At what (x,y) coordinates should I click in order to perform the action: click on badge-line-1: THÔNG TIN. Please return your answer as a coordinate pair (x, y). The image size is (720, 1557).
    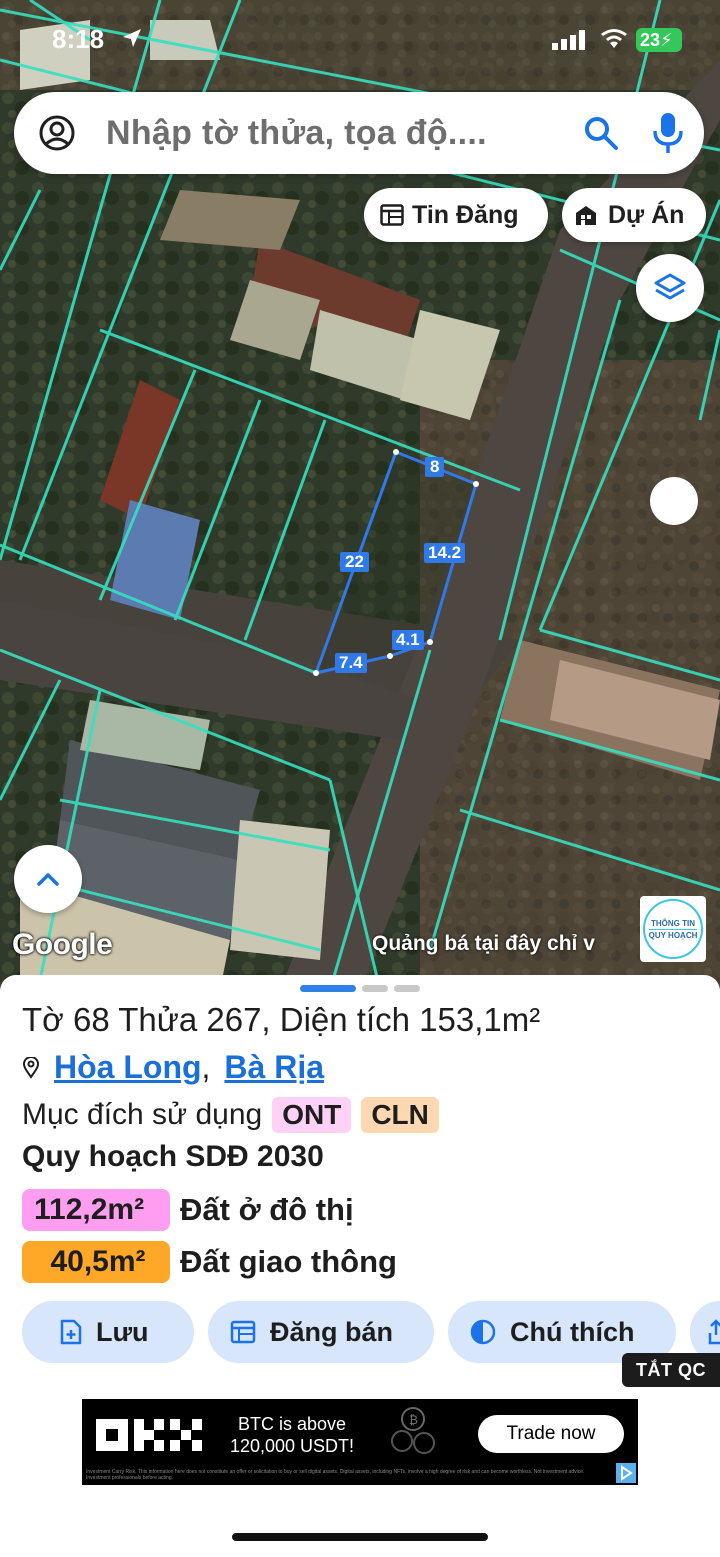
    Looking at the image, I should click on (673, 923).